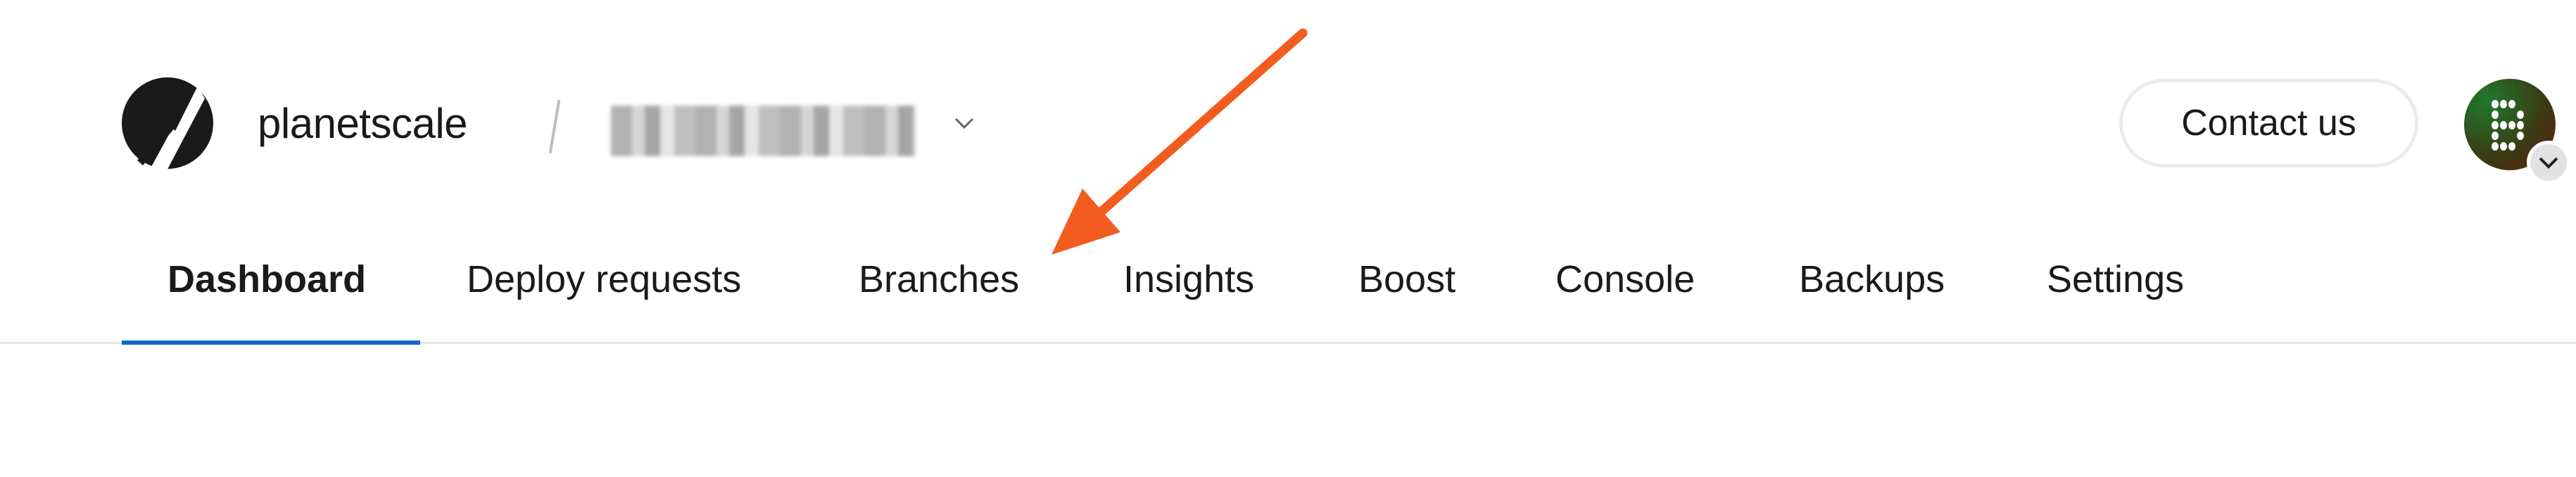 The height and width of the screenshot is (477, 2576). I want to click on contact-us-button: Contact us, so click(2268, 123).